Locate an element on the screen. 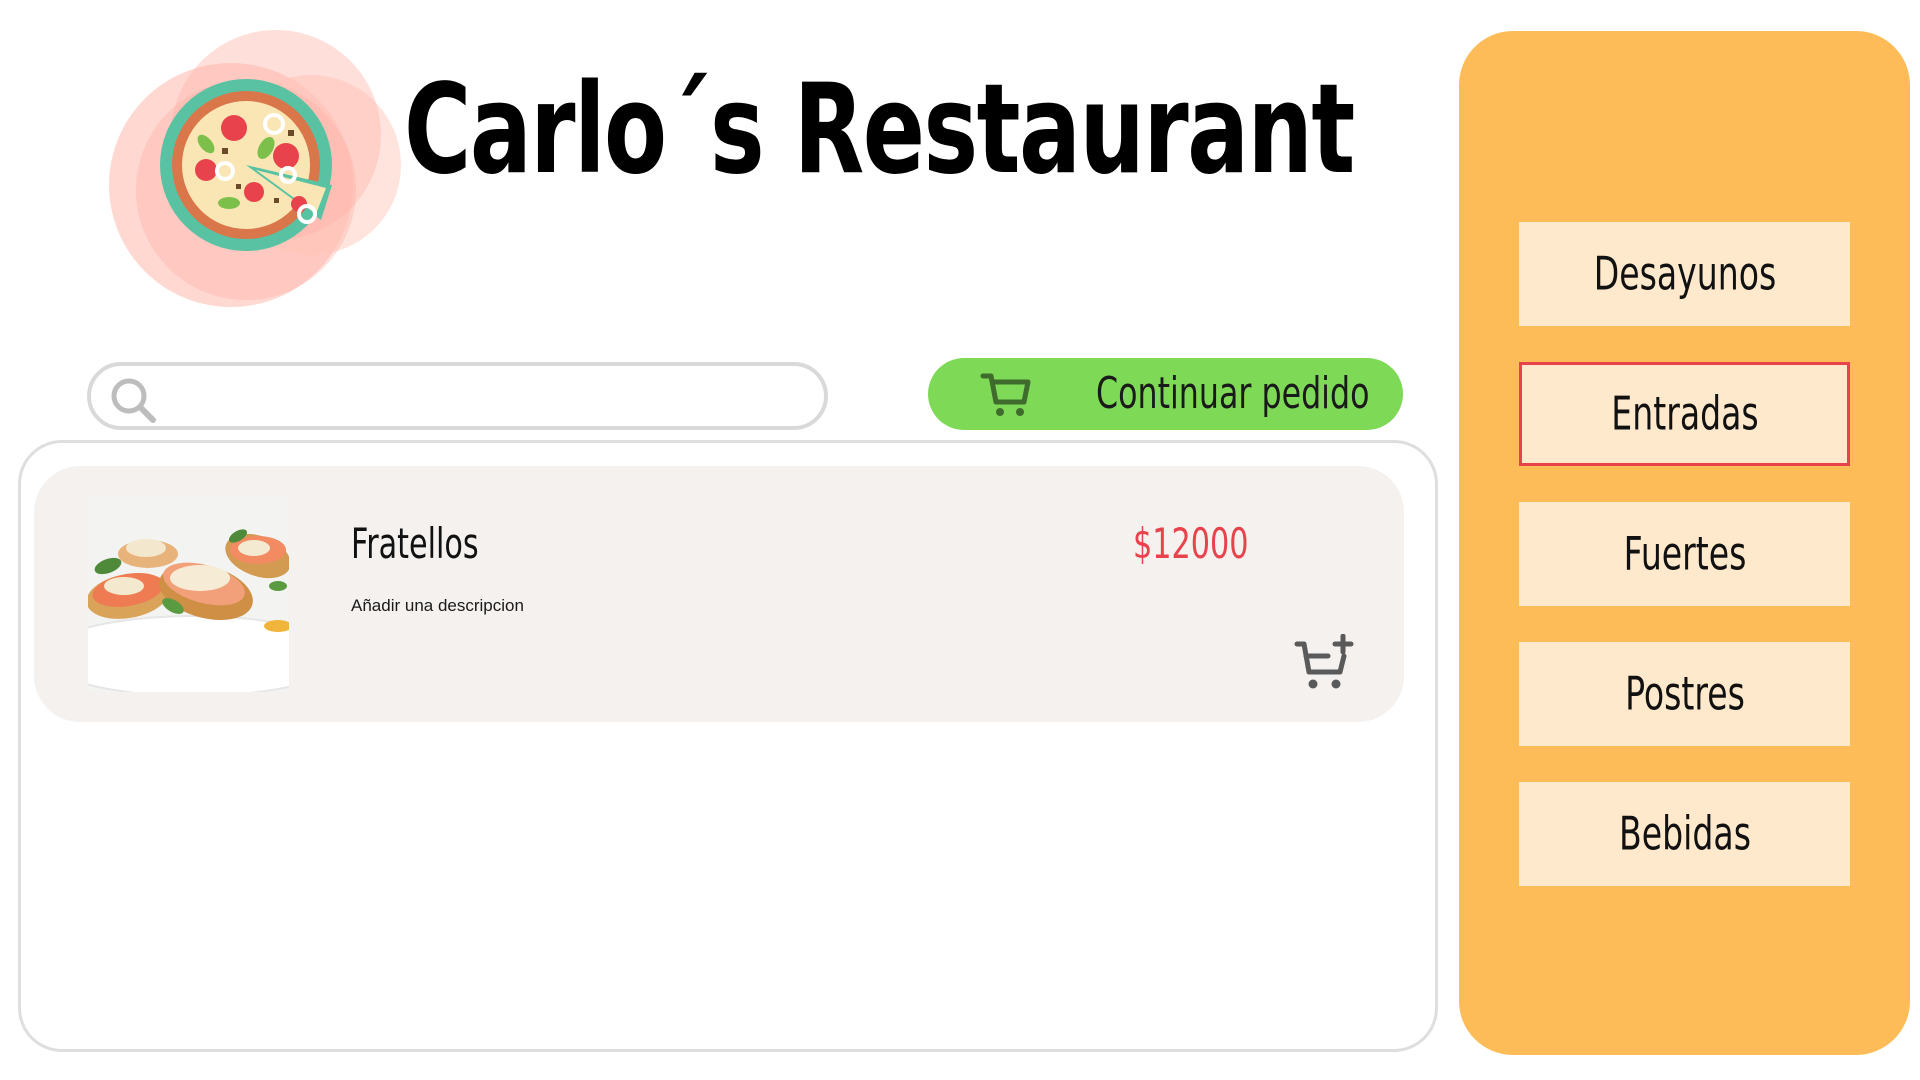 The width and height of the screenshot is (1920, 1080). search-input is located at coordinates (482, 396).